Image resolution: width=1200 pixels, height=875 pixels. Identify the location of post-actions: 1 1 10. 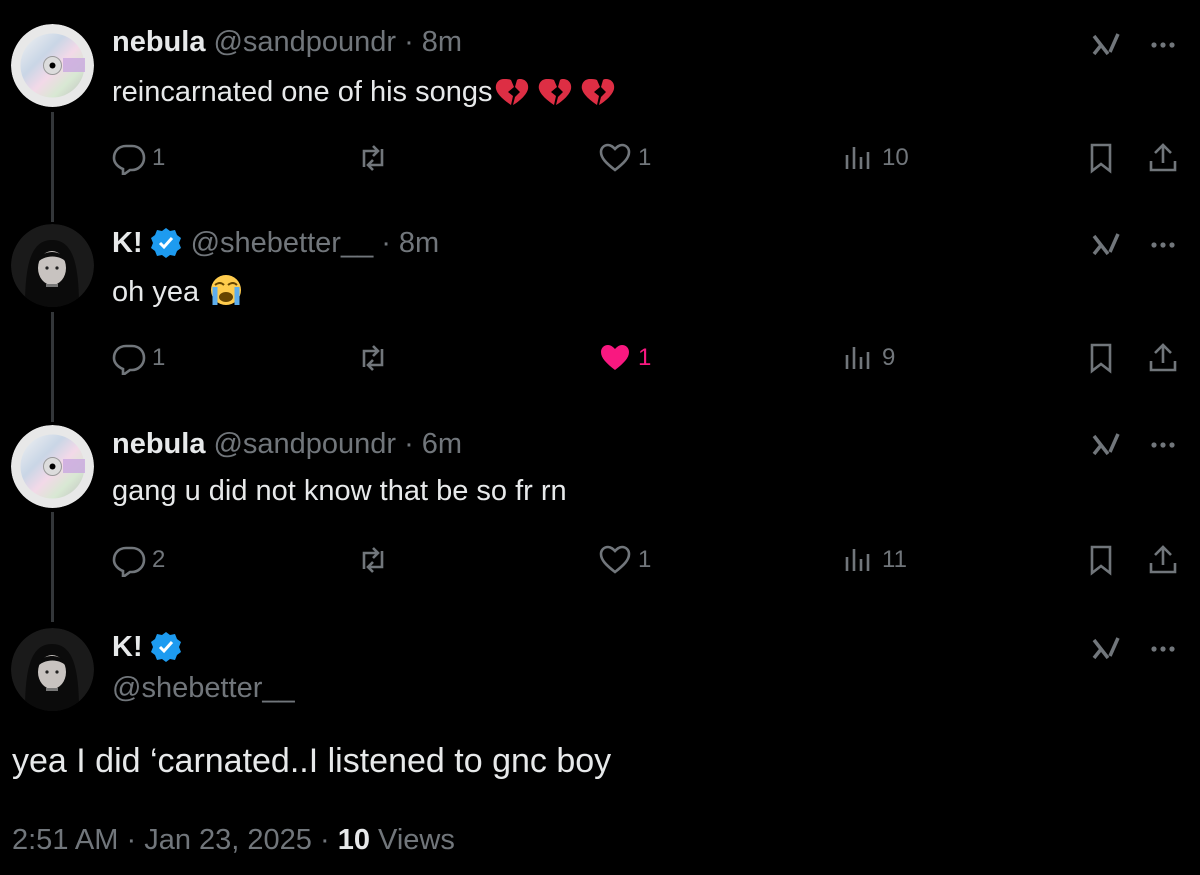
(652, 158).